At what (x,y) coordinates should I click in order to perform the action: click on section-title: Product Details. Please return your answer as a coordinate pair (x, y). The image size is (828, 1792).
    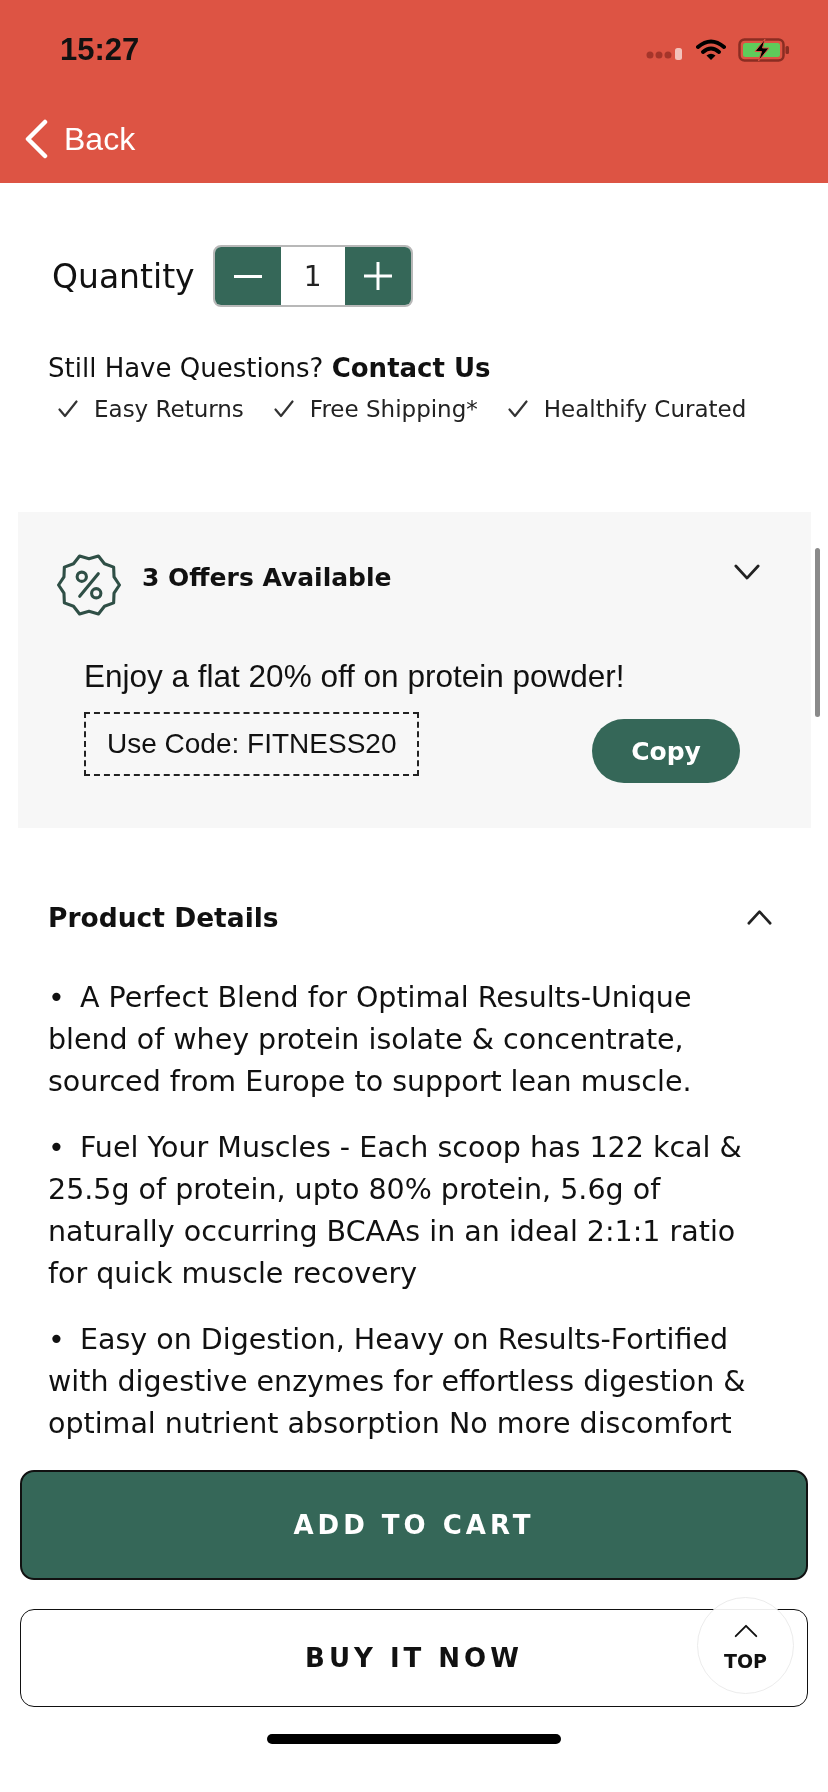
    Looking at the image, I should click on (163, 917).